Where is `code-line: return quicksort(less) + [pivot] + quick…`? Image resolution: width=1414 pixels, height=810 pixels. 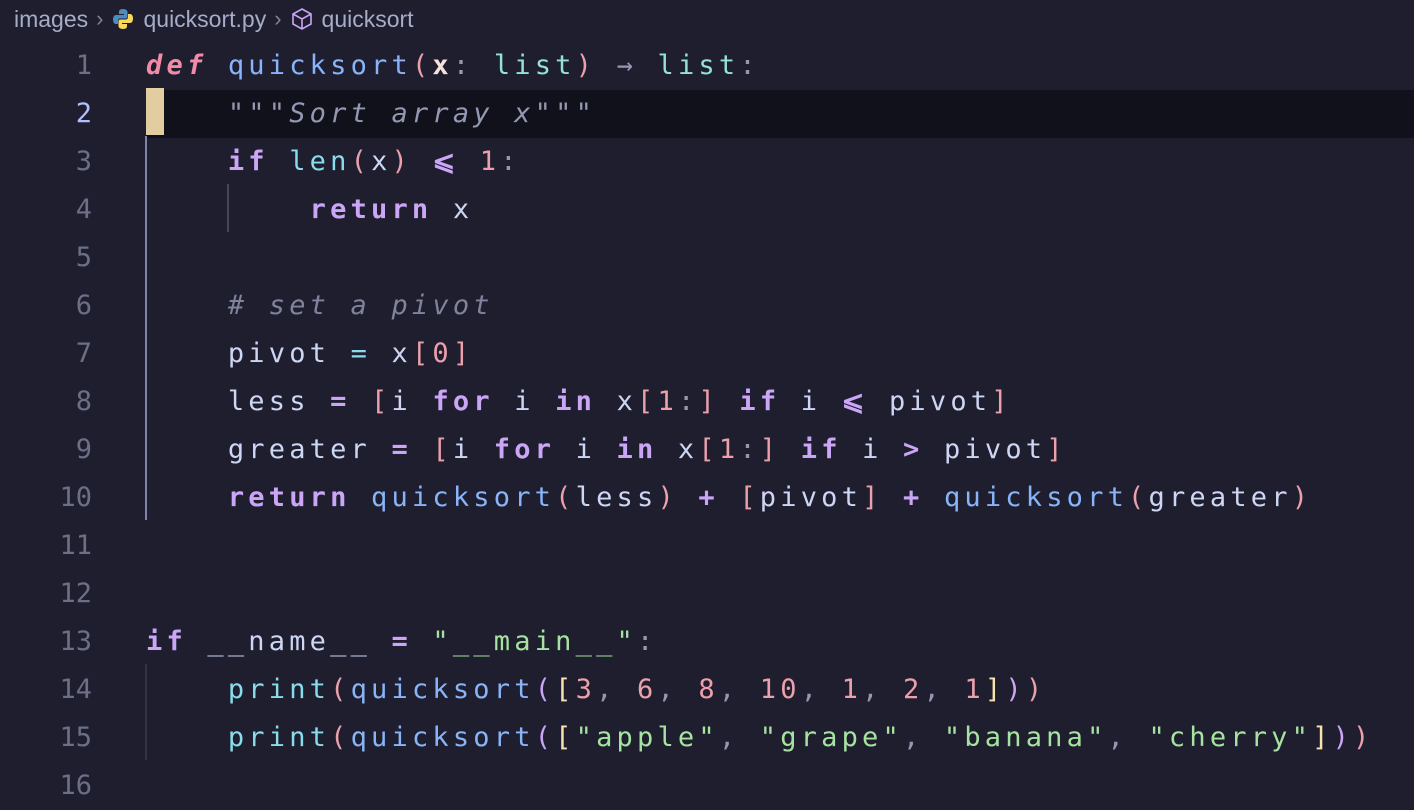
code-line: return quicksort(less) + [pivot] + quick… is located at coordinates (729, 498).